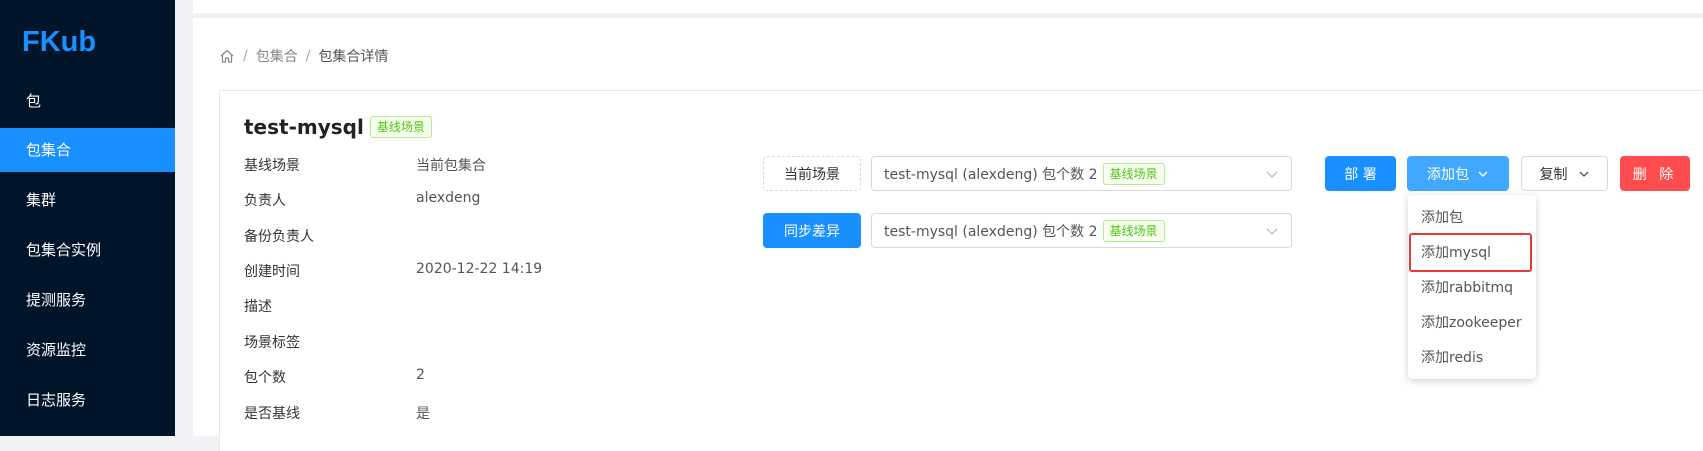  I want to click on baseline-tag: 基线场景, so click(400, 127).